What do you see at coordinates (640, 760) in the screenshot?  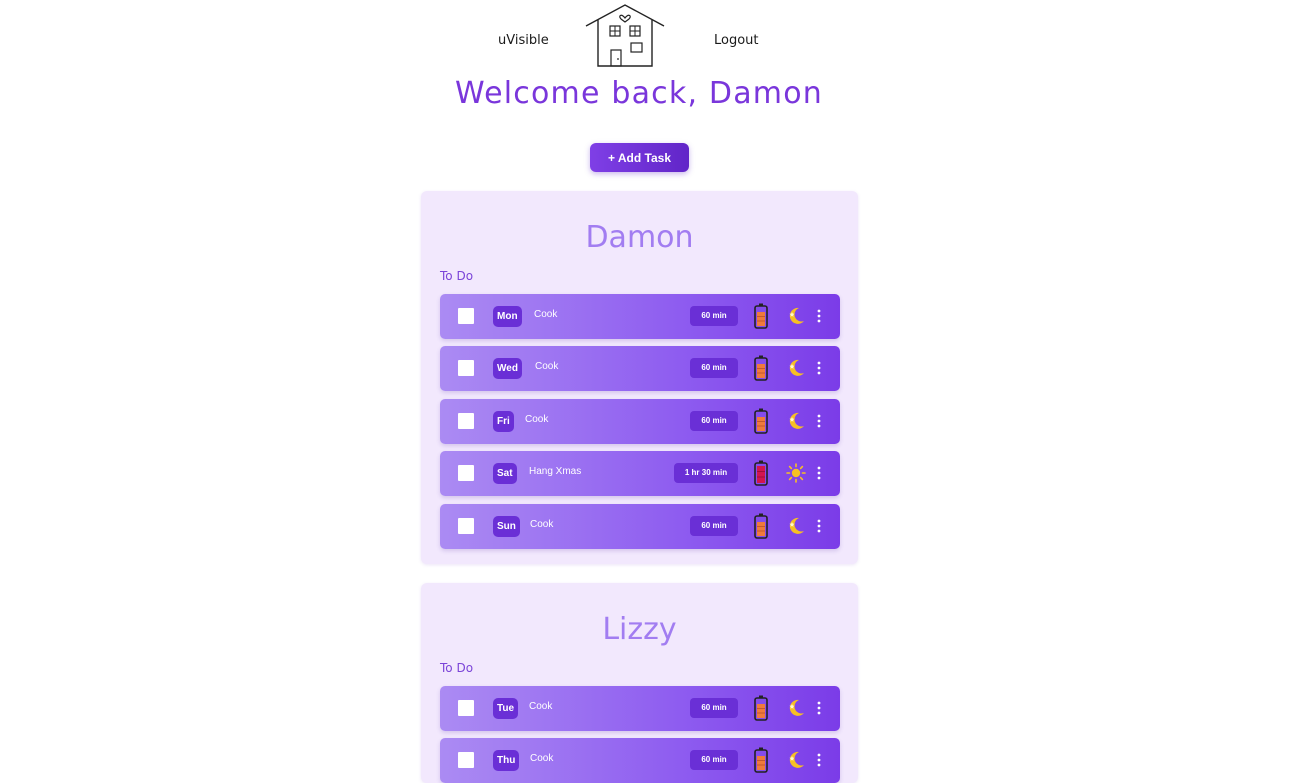 I see `task-row: Thu Cook 60 min` at bounding box center [640, 760].